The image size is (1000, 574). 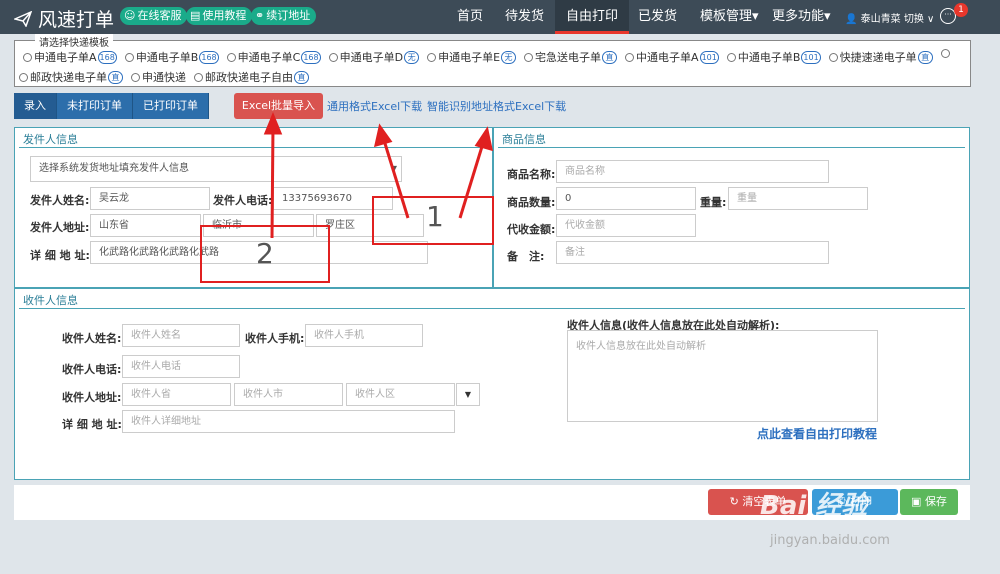 What do you see at coordinates (814, 506) in the screenshot?
I see `baidu-watermark: Bai 经验` at bounding box center [814, 506].